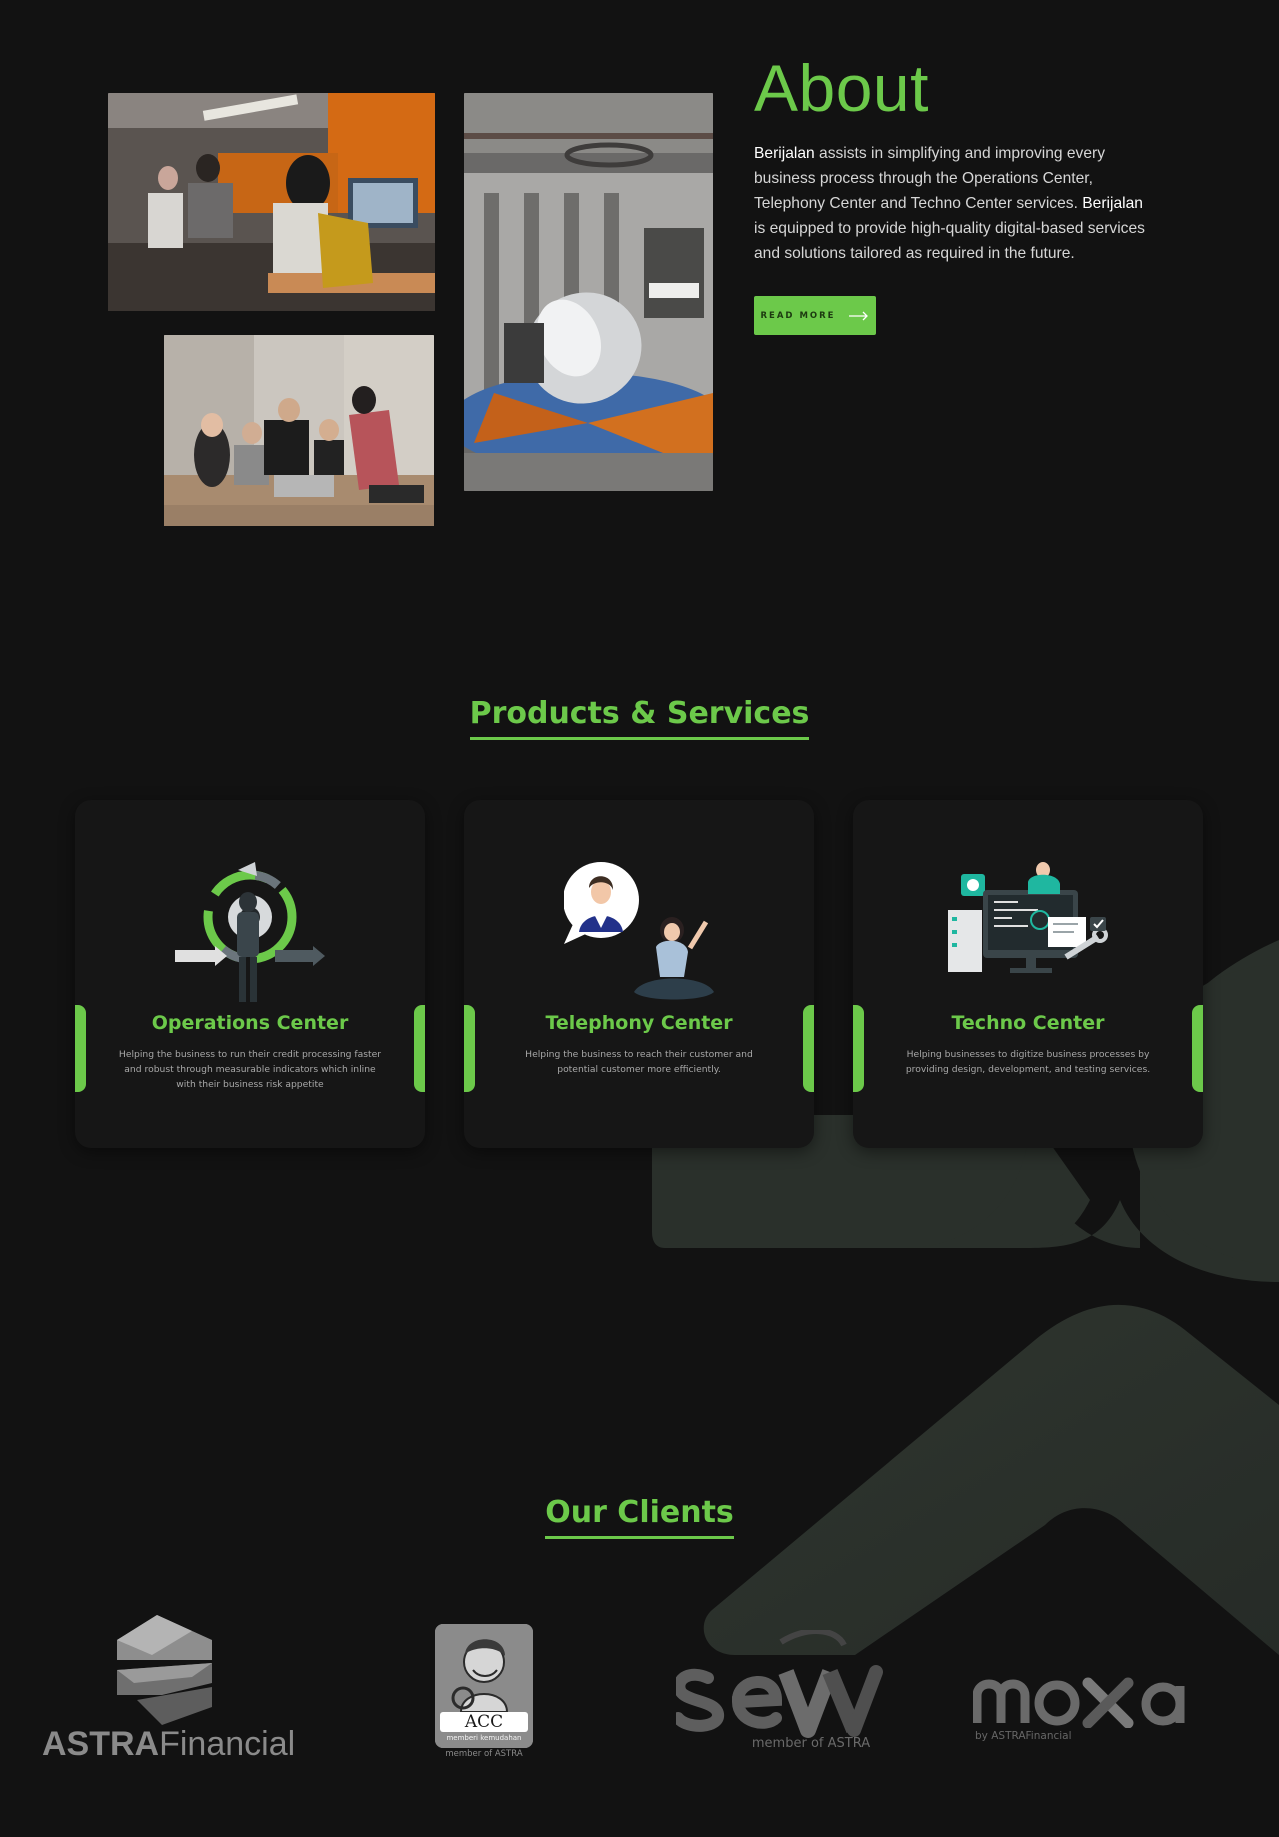 The height and width of the screenshot is (1837, 1279). Describe the element at coordinates (639, 1517) in the screenshot. I see `clients-title: Our Clients` at that location.